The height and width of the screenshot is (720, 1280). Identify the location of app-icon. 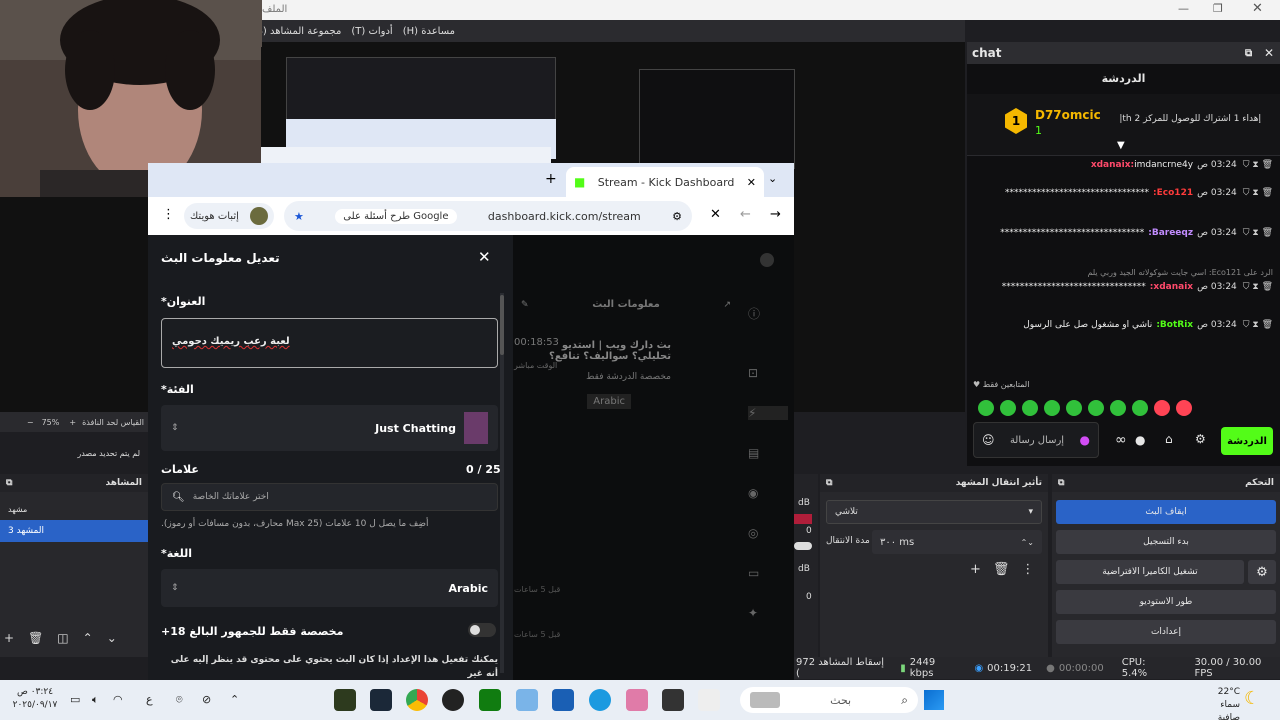
(709, 700).